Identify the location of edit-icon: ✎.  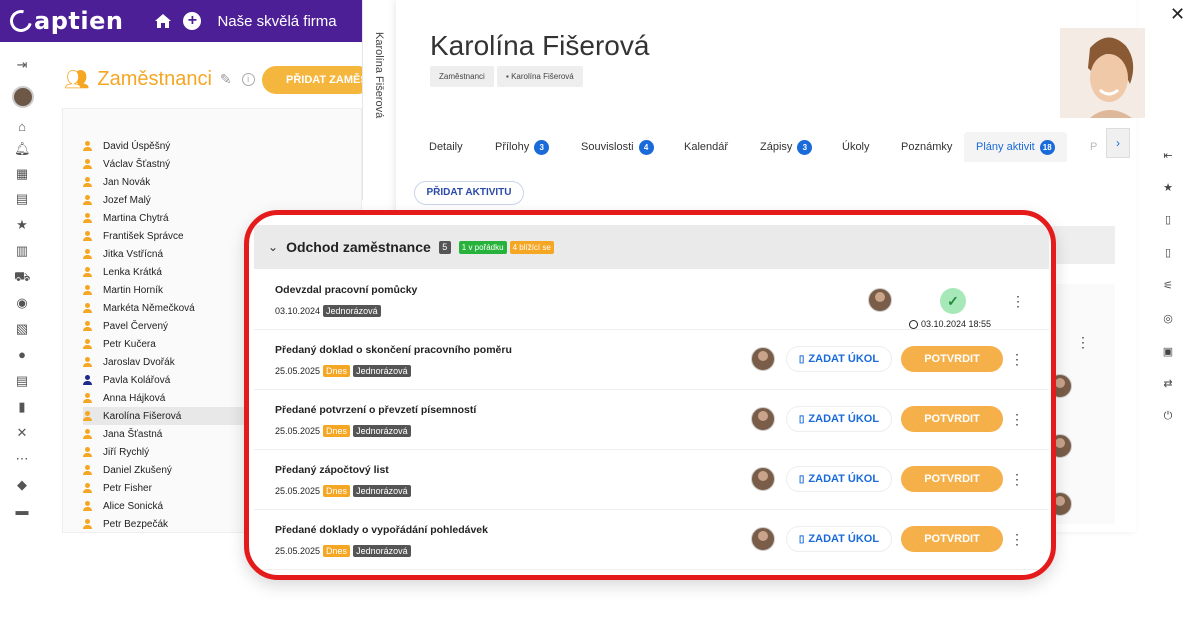
(226, 79).